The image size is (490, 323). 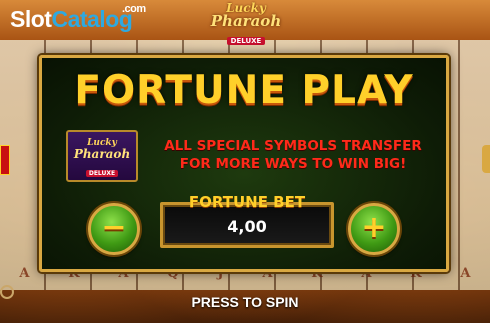 I want to click on bet-value: 4,00, so click(x=247, y=226).